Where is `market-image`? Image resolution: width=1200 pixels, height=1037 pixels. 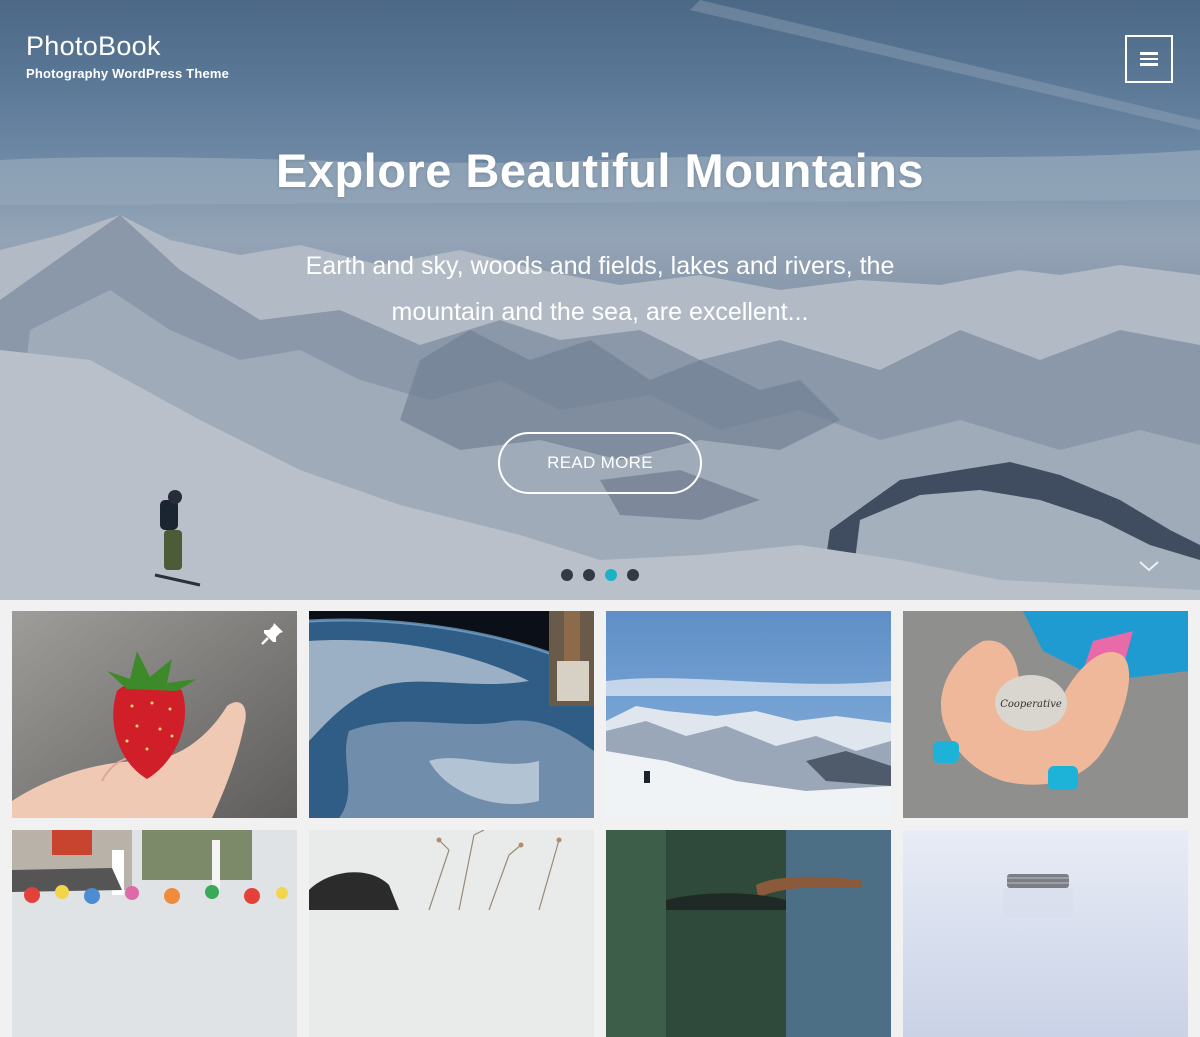
market-image is located at coordinates (154, 933).